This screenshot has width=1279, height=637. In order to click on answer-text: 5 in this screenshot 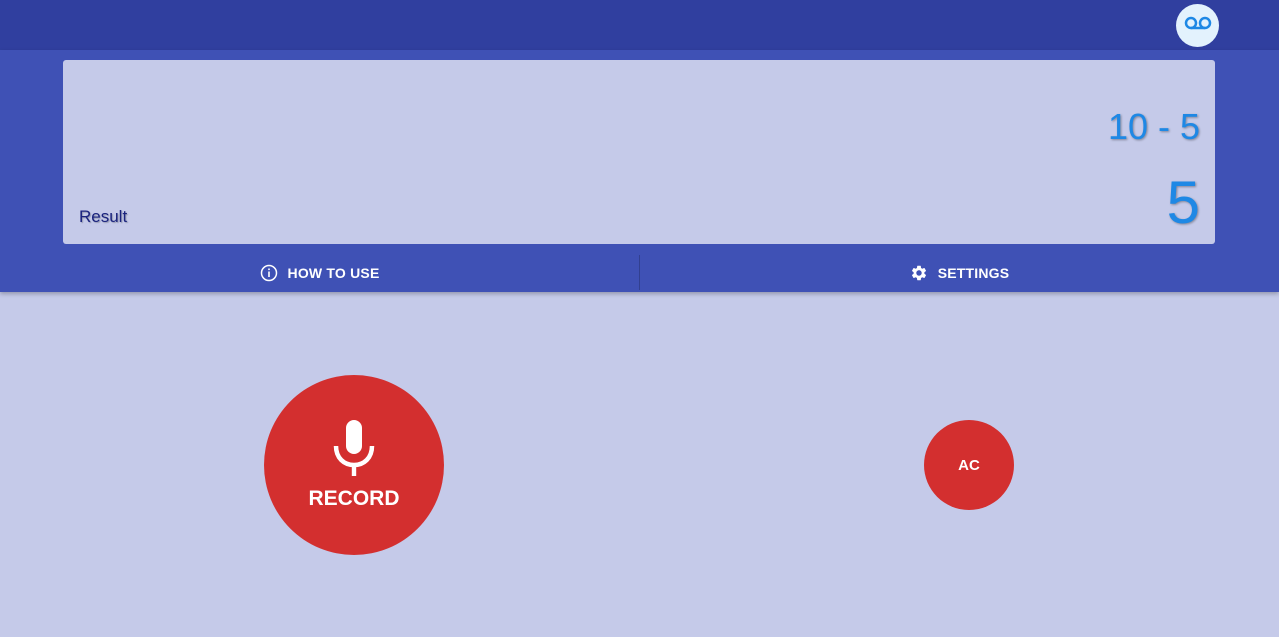, I will do `click(1183, 202)`.